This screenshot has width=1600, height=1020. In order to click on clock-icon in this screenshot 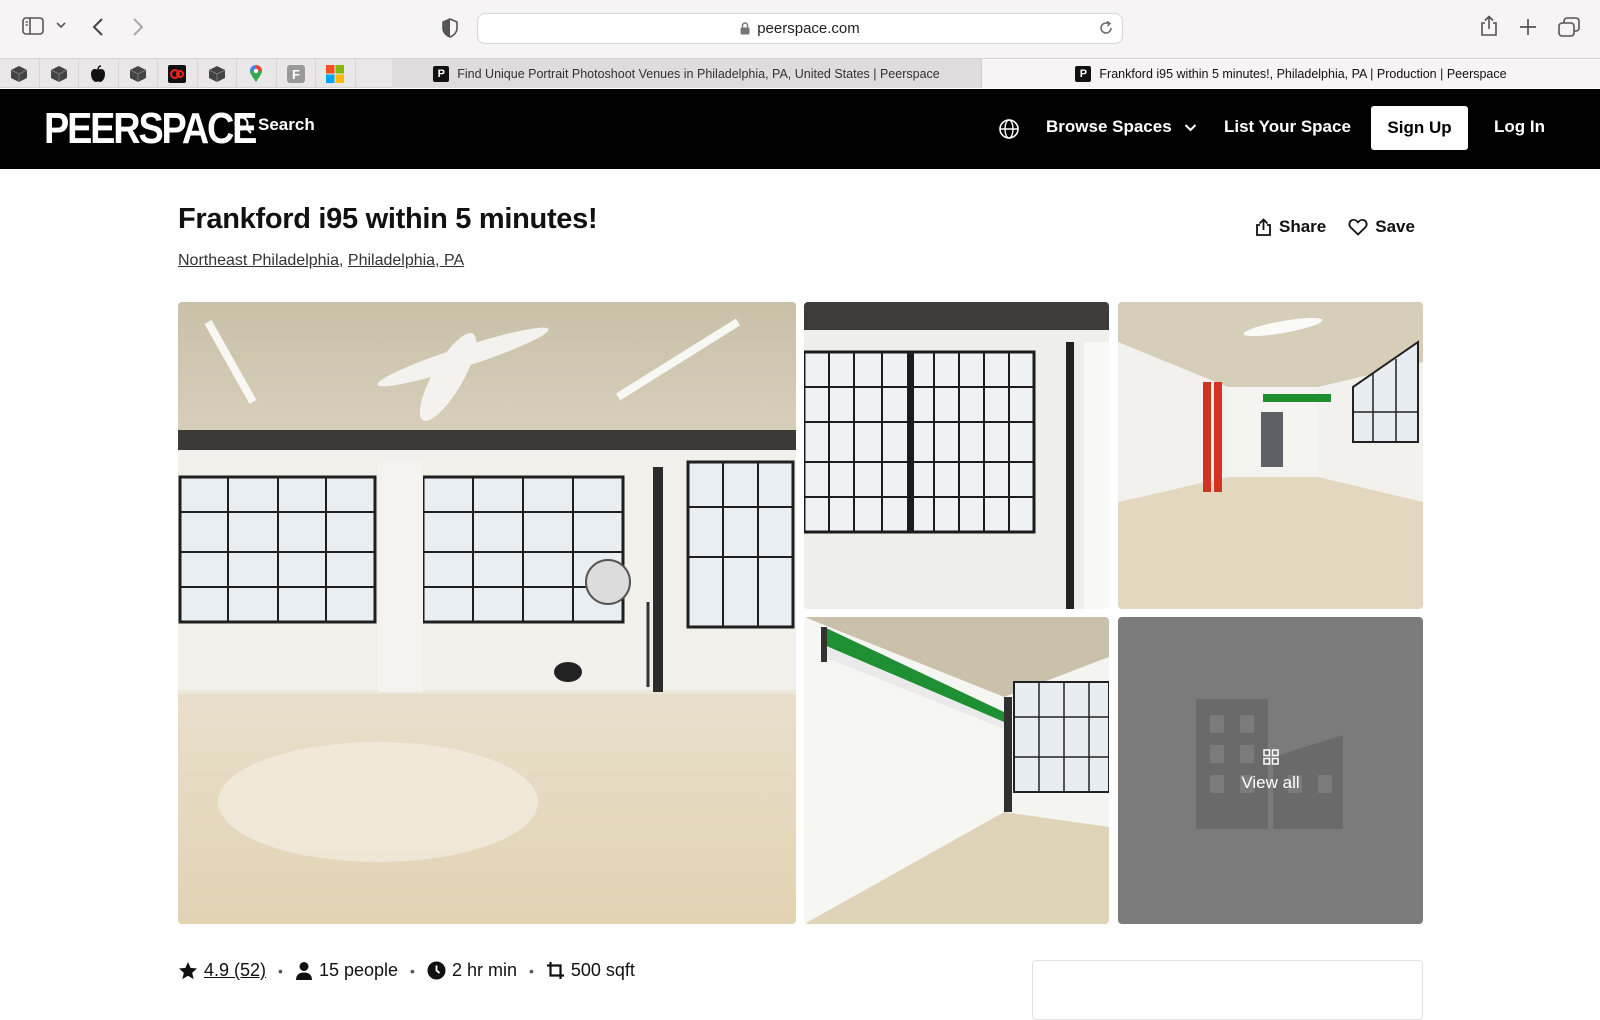, I will do `click(436, 970)`.